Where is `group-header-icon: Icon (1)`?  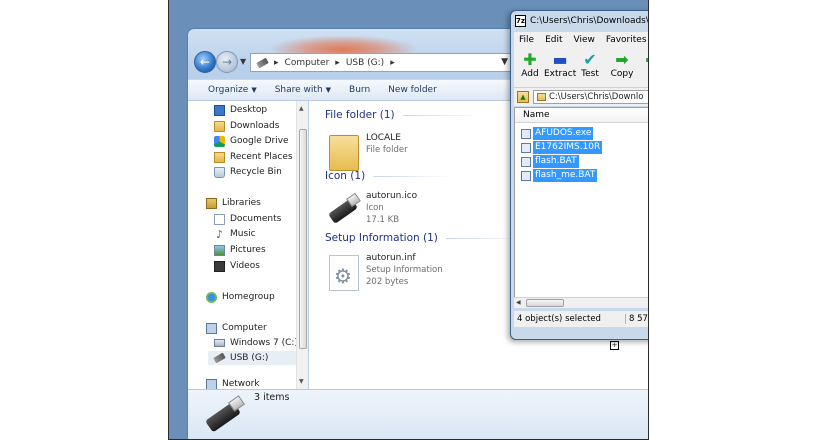 group-header-icon: Icon (1) is located at coordinates (389, 176).